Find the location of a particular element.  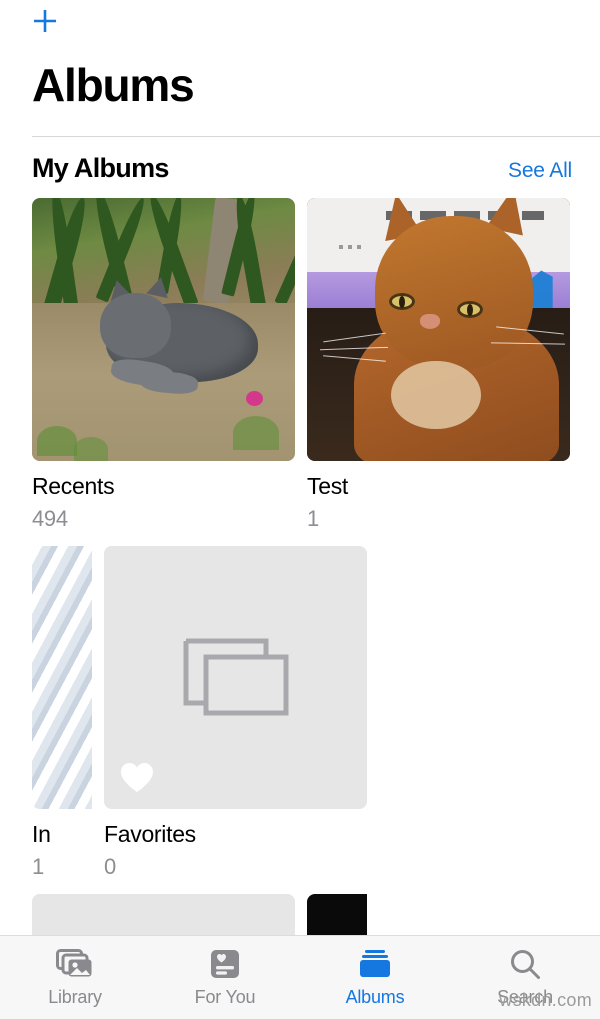

tab-albums: Albums is located at coordinates (375, 977).